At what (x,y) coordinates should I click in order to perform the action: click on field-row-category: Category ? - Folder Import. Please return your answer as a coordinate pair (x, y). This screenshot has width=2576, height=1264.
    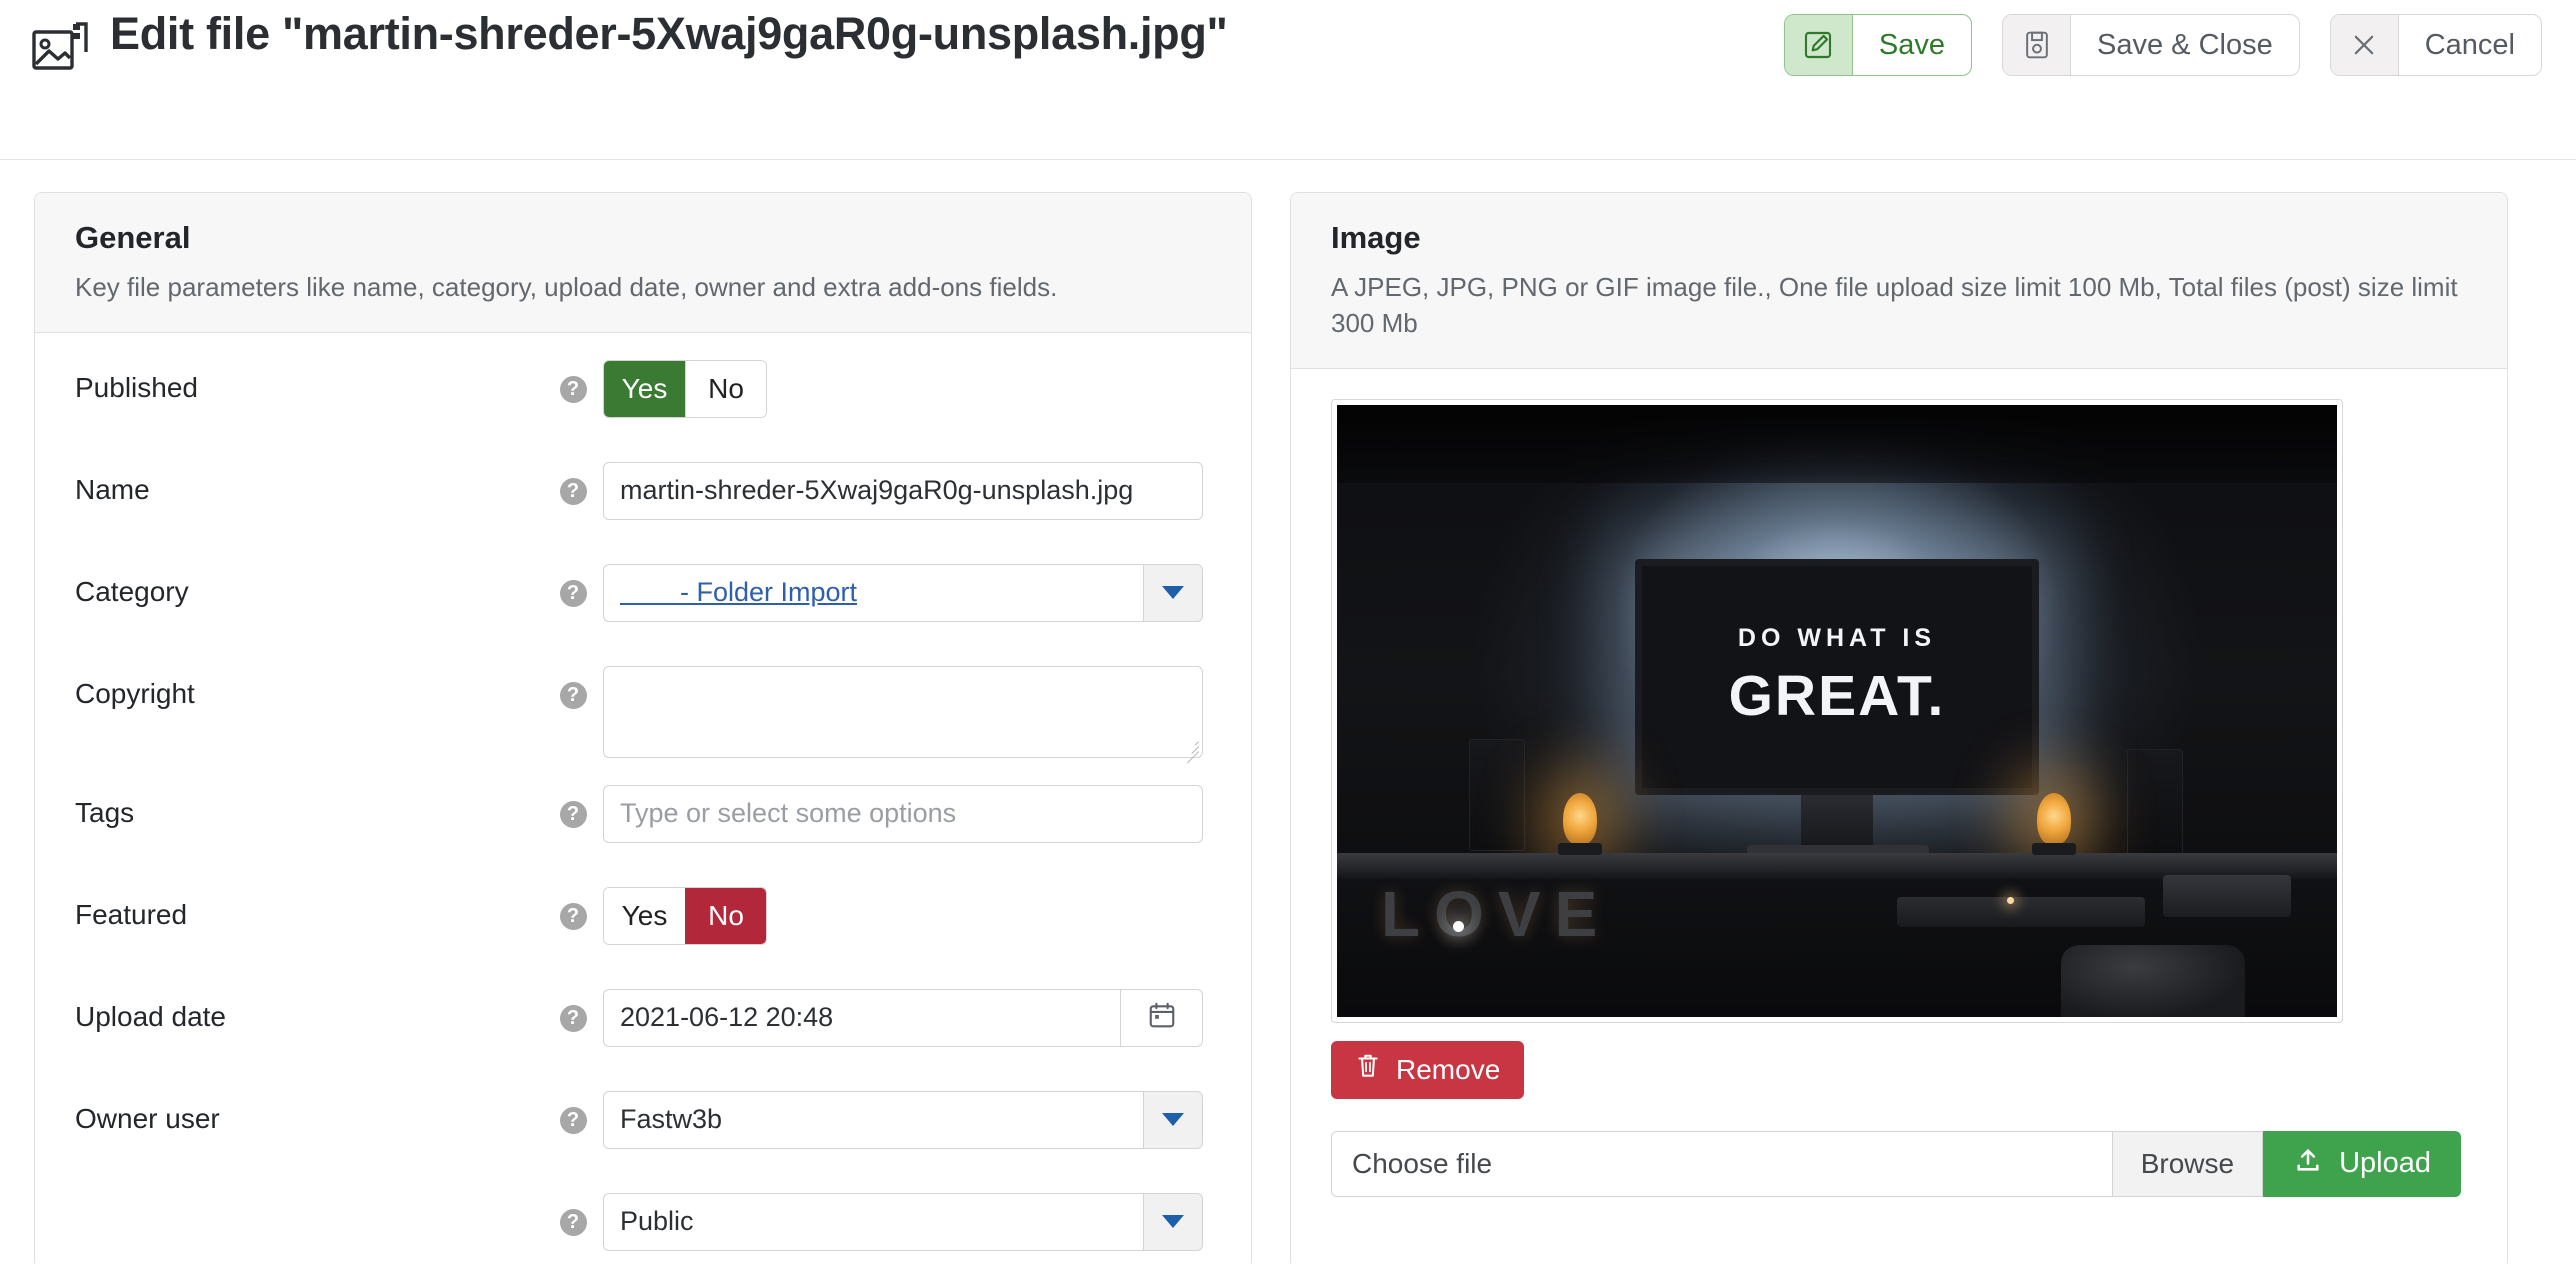
    Looking at the image, I should click on (643, 588).